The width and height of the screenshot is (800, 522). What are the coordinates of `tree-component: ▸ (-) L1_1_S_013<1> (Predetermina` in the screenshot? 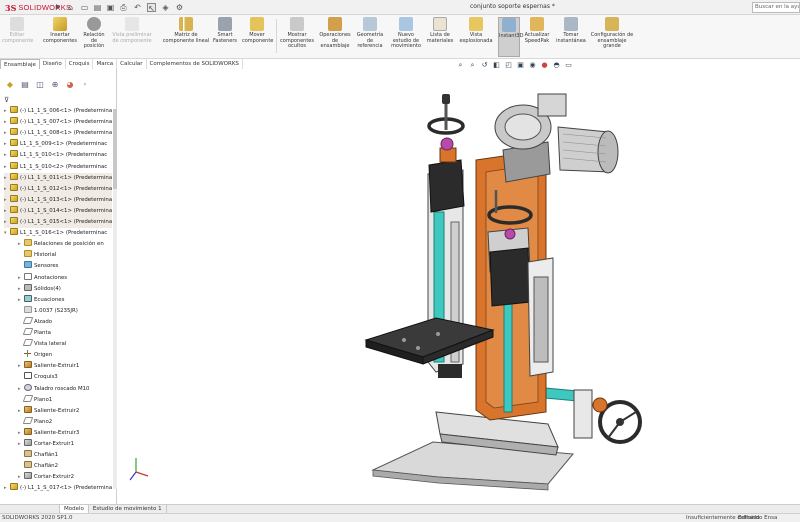 It's located at (58, 200).